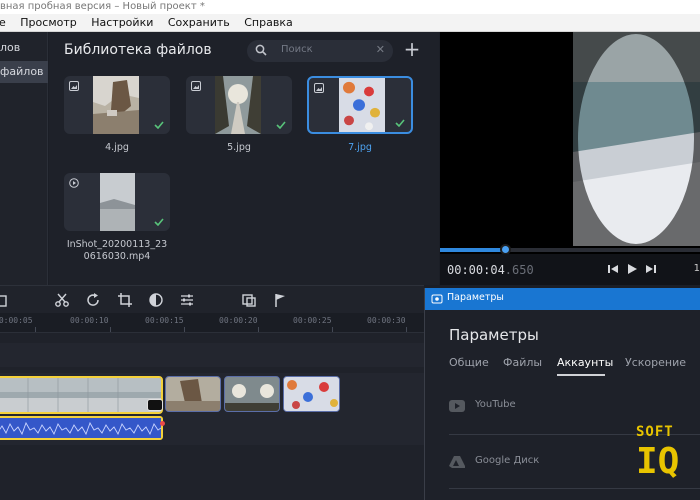 This screenshot has height=500, width=700. I want to click on ruler-label-5: 00:00:05, so click(16, 320).